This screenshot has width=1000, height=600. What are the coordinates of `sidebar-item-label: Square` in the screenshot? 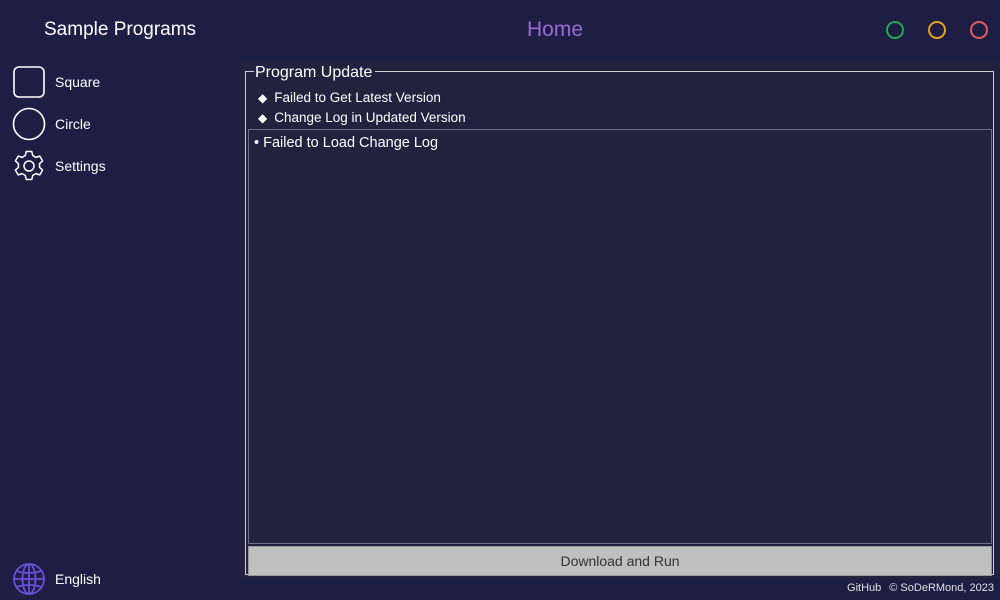 It's located at (78, 82).